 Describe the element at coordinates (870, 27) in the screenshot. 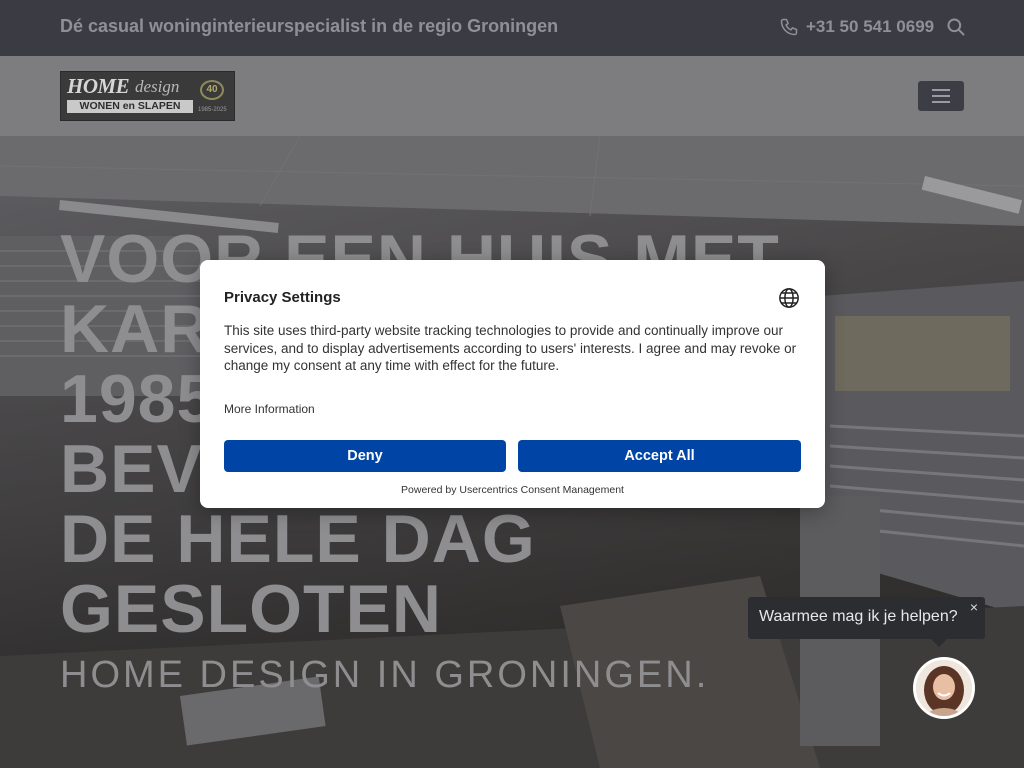

I see `phone-link: +31 50 541 0699` at that location.